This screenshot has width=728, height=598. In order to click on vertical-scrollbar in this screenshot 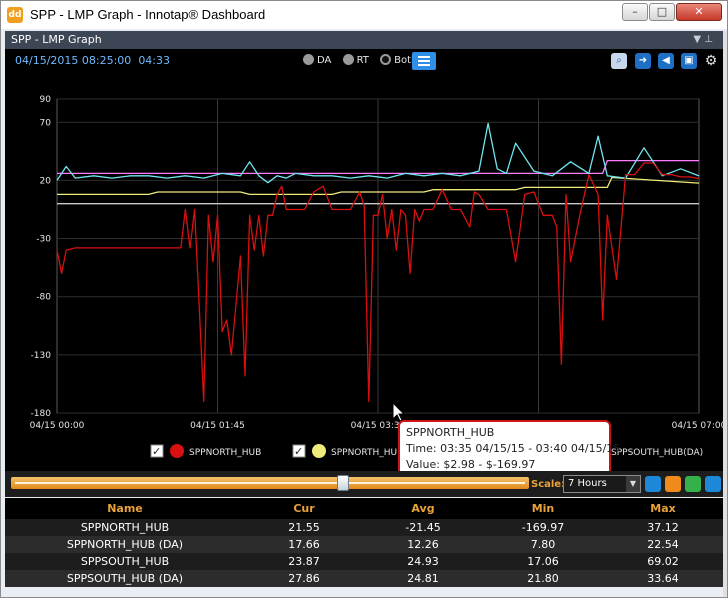, I will do `click(725, 314)`.